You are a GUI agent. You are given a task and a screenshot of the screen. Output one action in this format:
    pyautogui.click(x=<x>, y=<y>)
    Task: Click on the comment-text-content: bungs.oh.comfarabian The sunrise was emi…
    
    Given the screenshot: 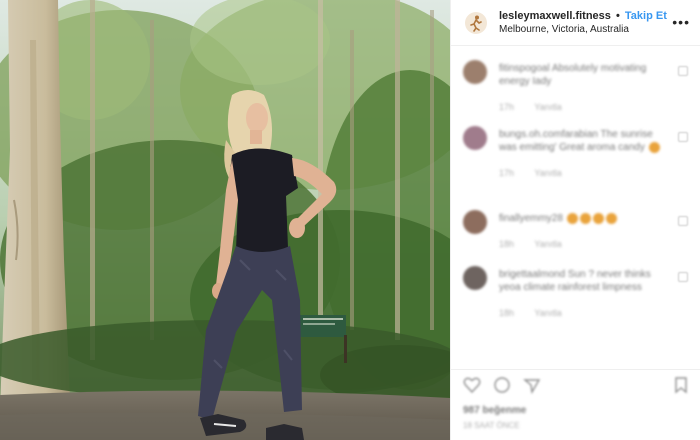 What is the action you would take?
    pyautogui.click(x=576, y=141)
    